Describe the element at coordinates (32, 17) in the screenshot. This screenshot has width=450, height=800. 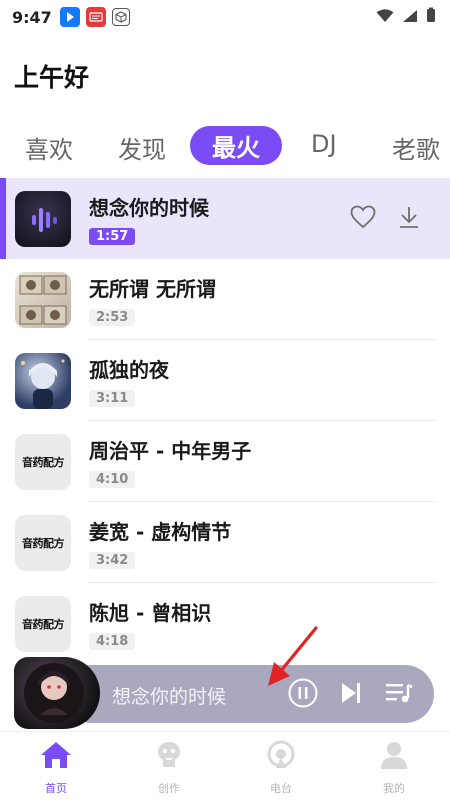
I see `status-time: 9:47` at that location.